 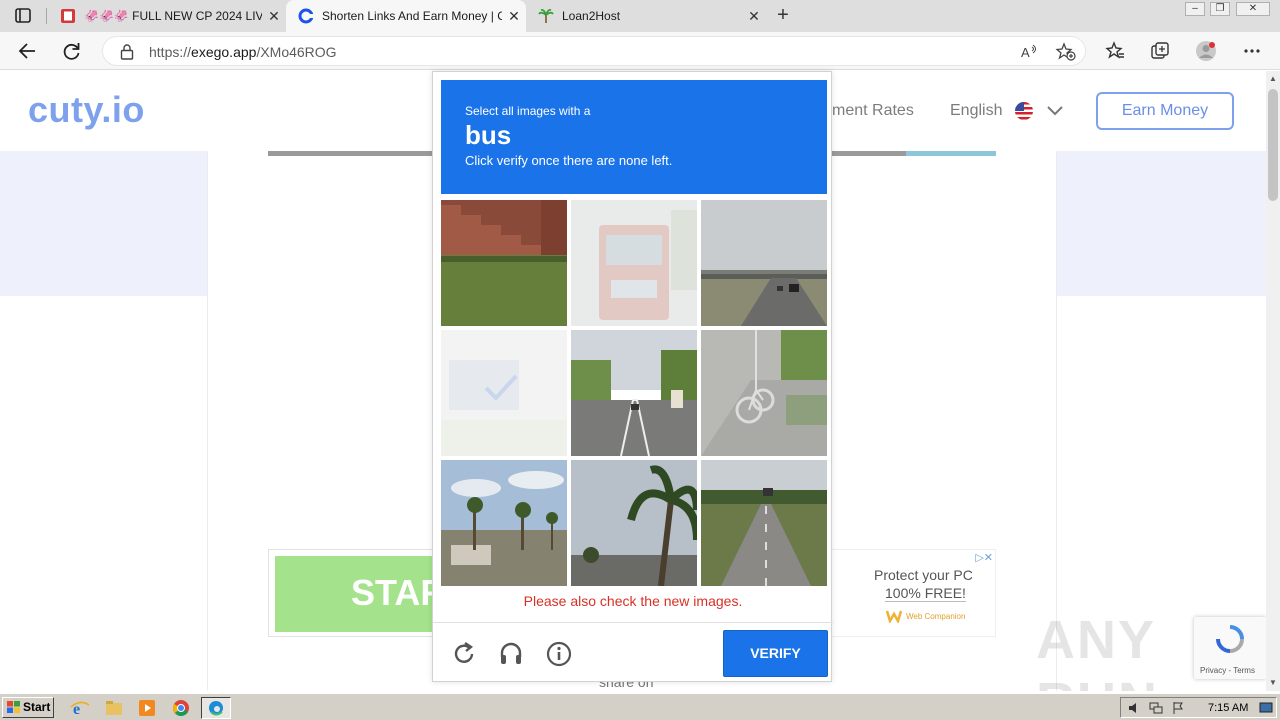 I want to click on scroll-down-arrow-icon: ▼, so click(x=1273, y=683).